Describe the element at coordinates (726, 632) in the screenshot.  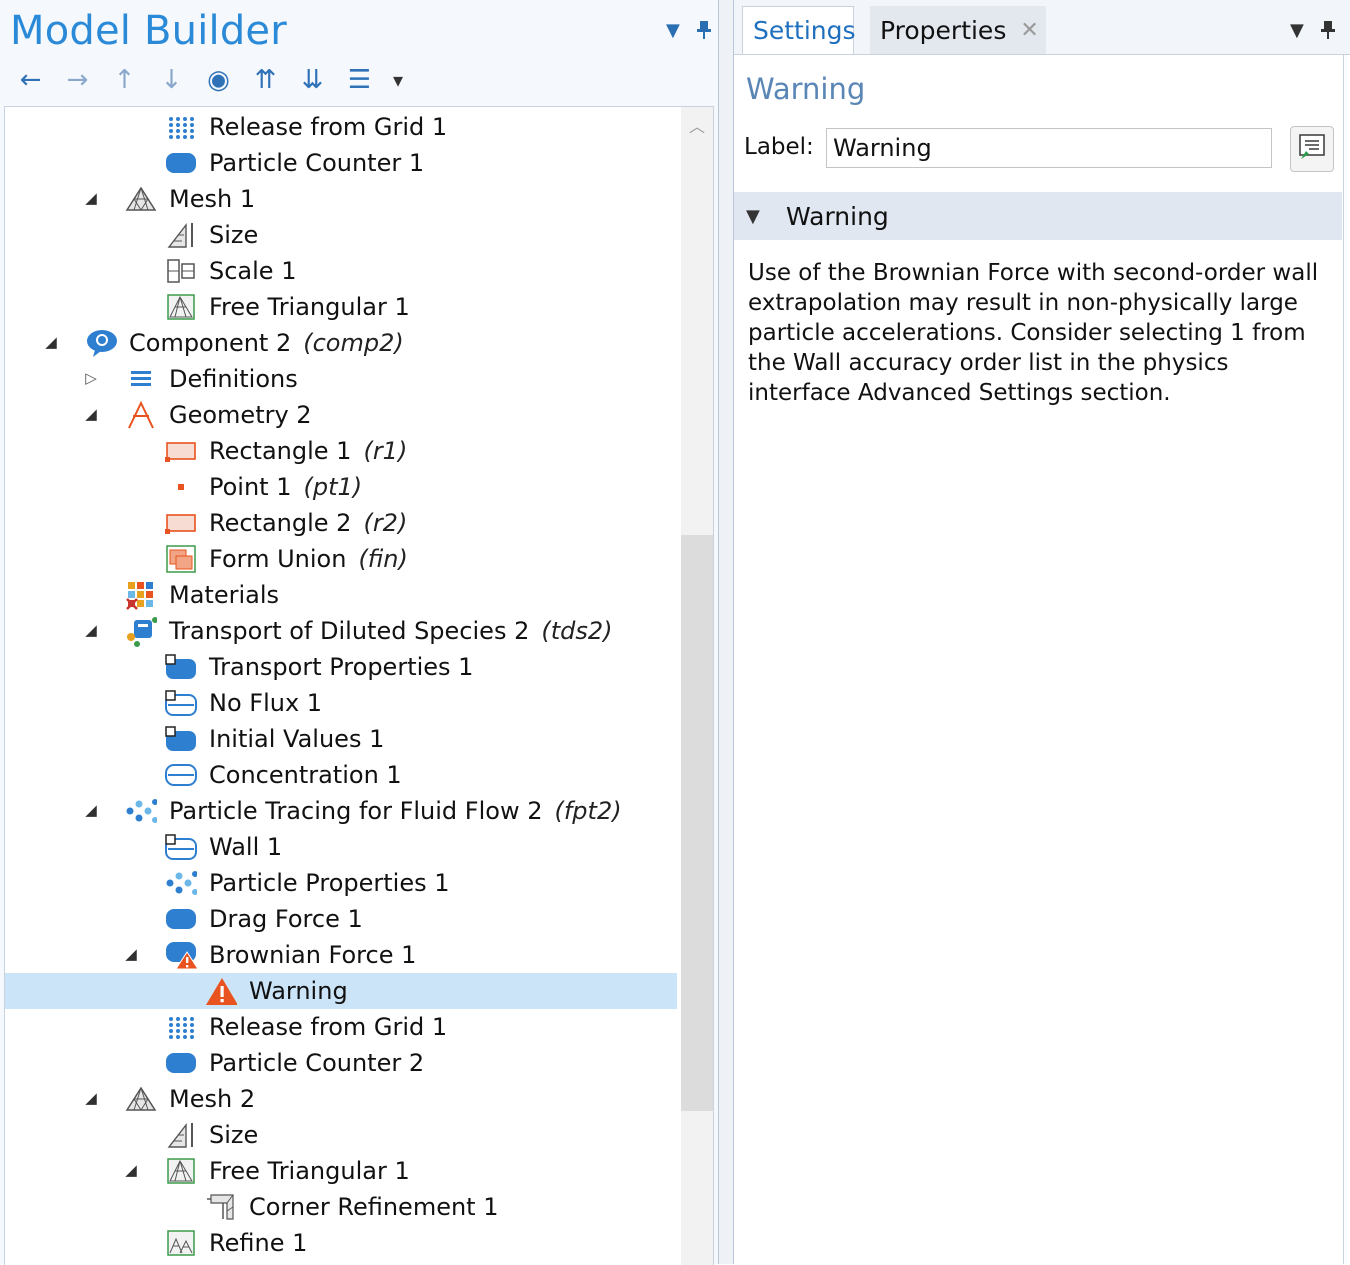
I see `pane-splitter` at that location.